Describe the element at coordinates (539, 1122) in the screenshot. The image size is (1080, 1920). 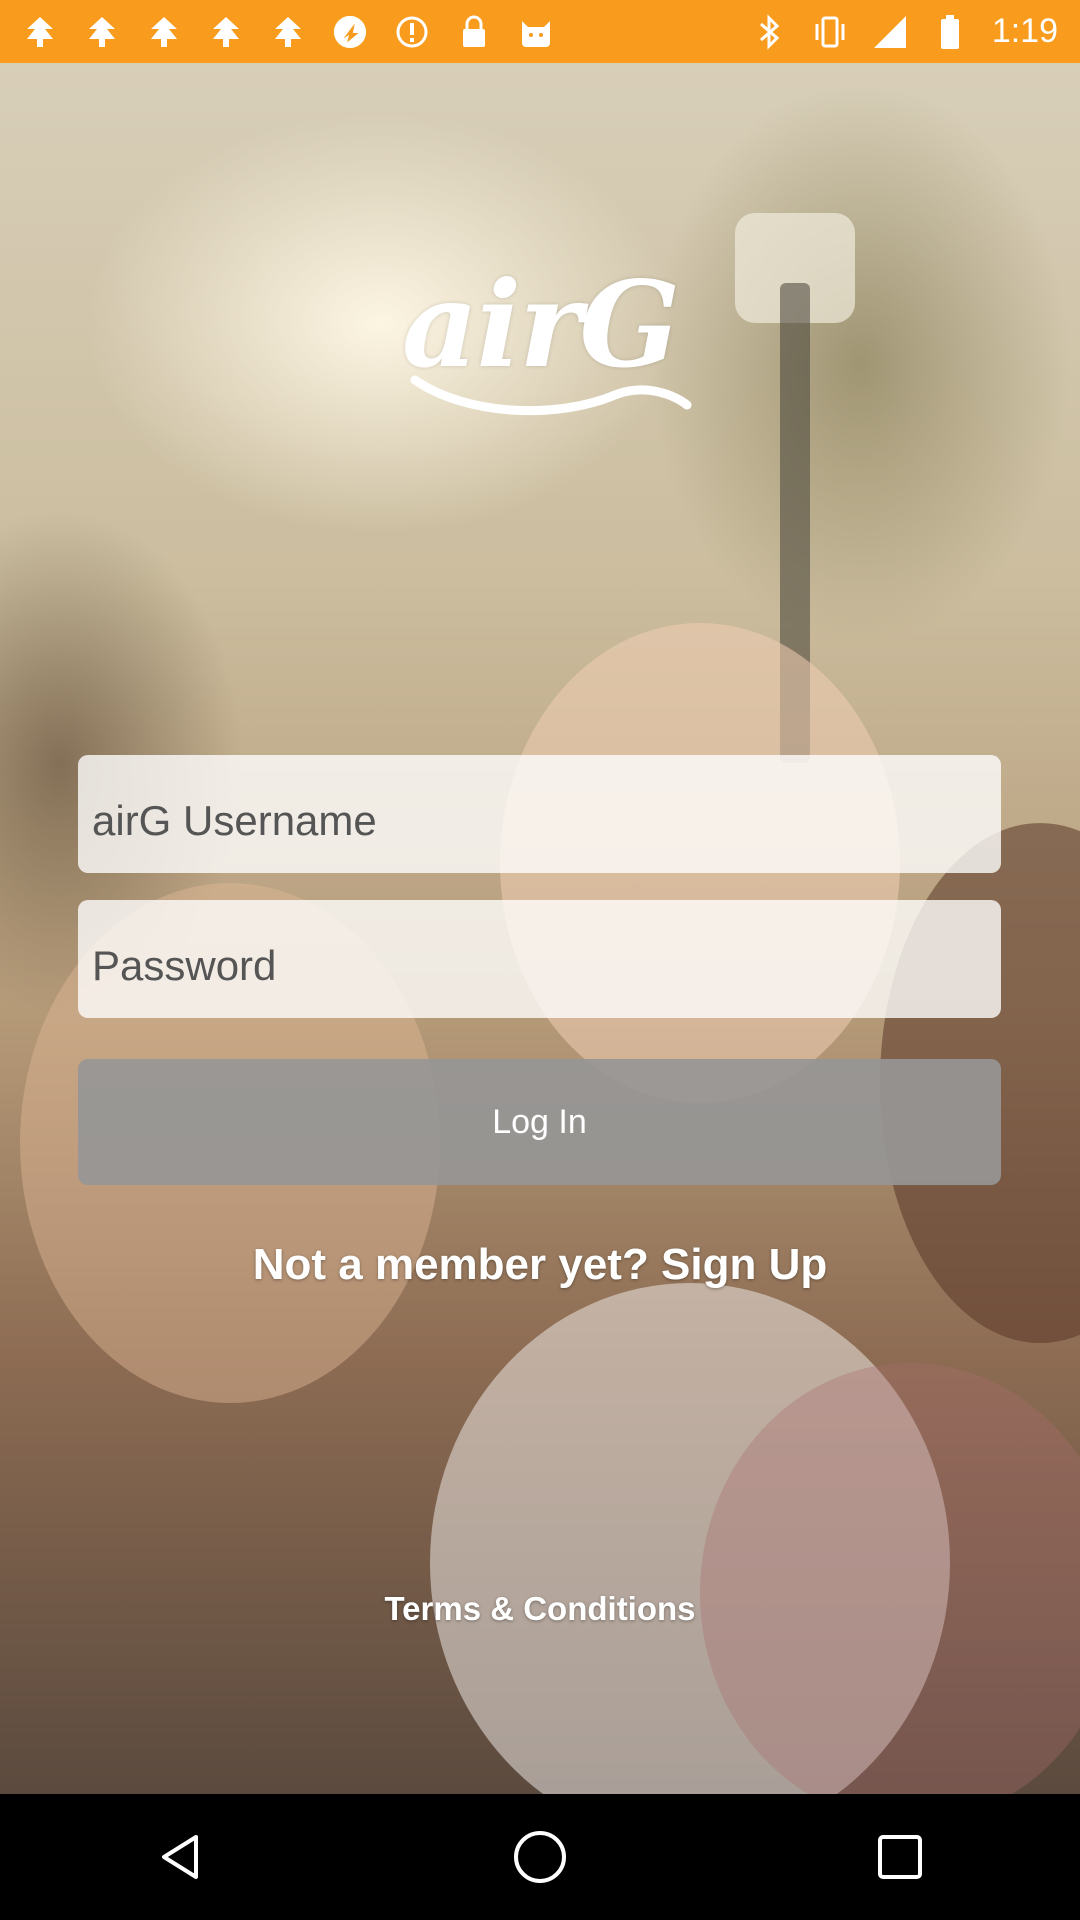
I see `login-button: Log In` at that location.